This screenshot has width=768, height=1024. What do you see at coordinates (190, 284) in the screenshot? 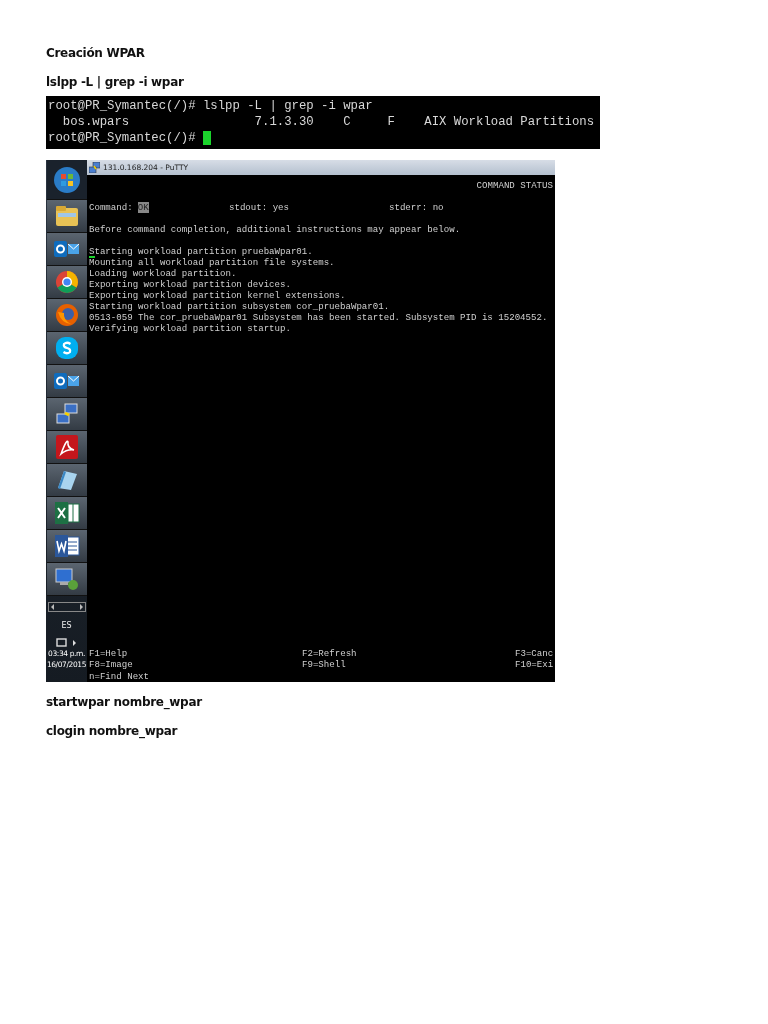
I see `output-line: Exporting workload partition devices.` at bounding box center [190, 284].